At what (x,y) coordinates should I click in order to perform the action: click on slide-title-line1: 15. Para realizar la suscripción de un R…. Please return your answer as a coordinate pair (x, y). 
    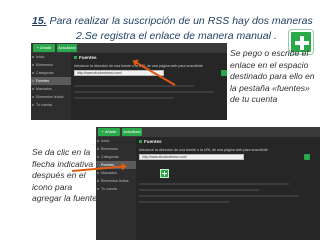
    Looking at the image, I should click on (172, 21).